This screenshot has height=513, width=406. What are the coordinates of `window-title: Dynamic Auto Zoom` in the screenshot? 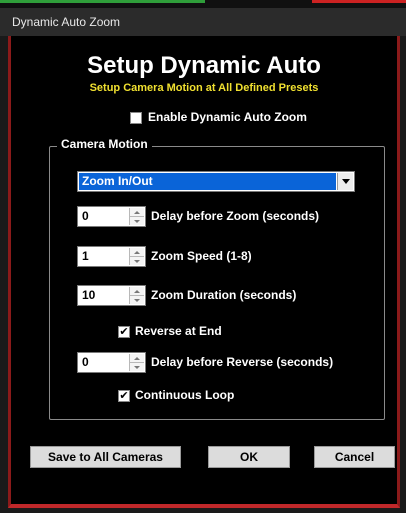 It's located at (66, 22).